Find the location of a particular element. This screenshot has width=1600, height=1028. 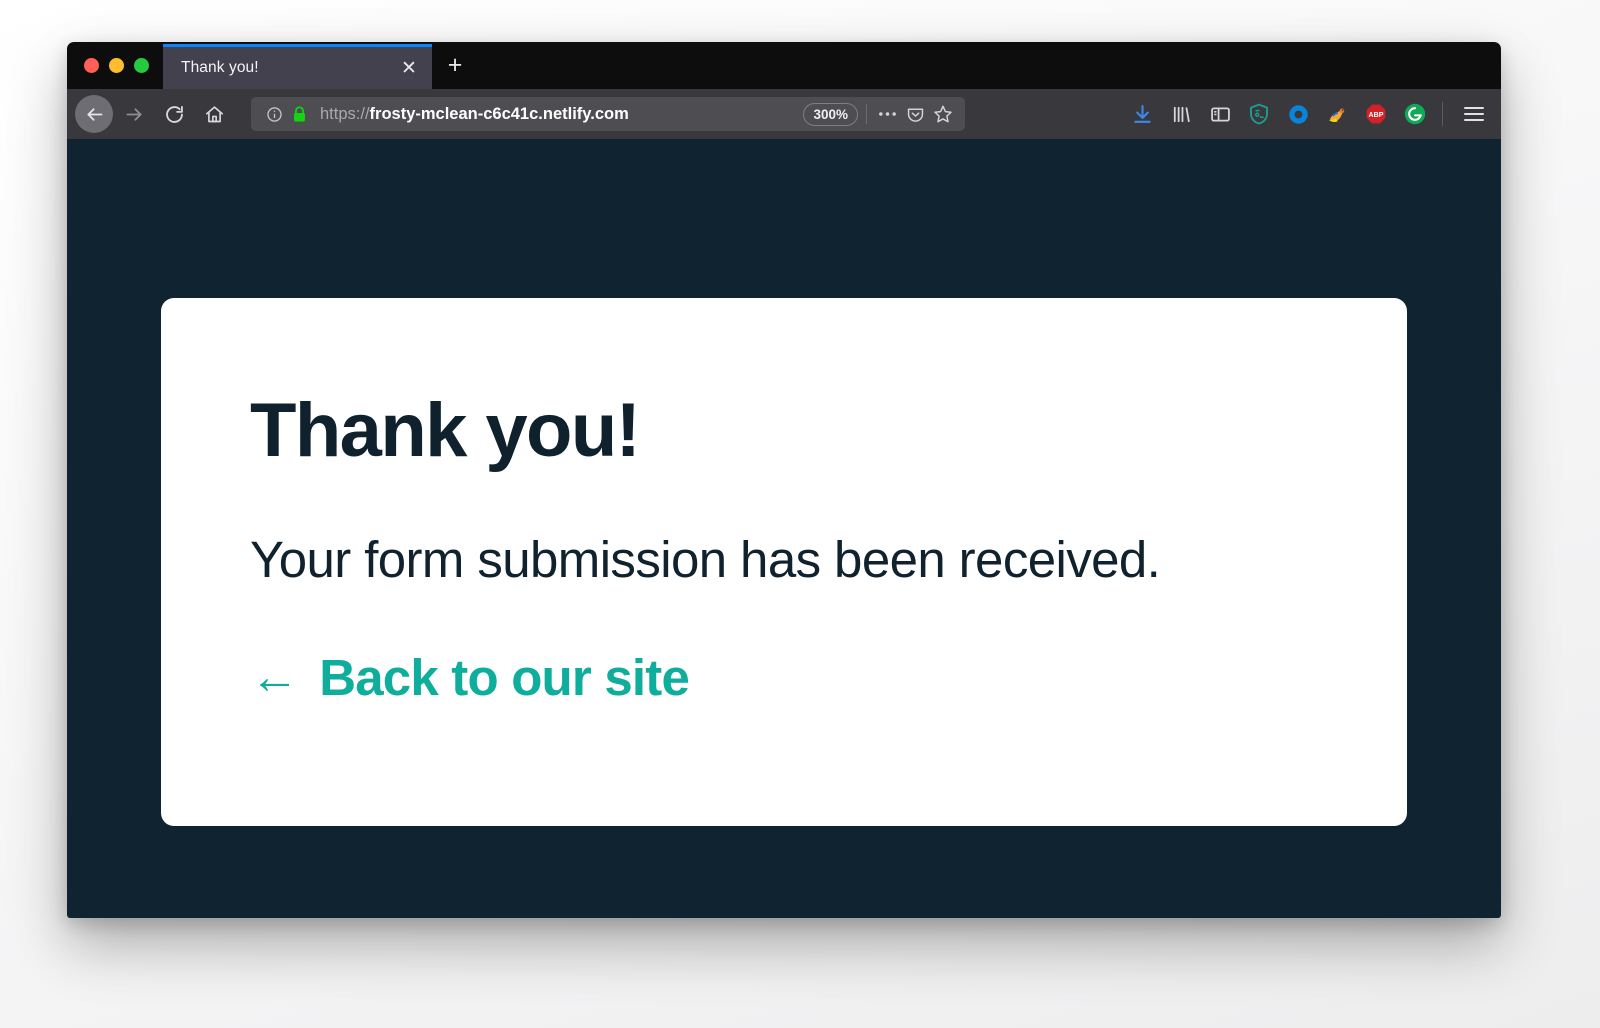

close-tab-icon: ✕ is located at coordinates (409, 68).